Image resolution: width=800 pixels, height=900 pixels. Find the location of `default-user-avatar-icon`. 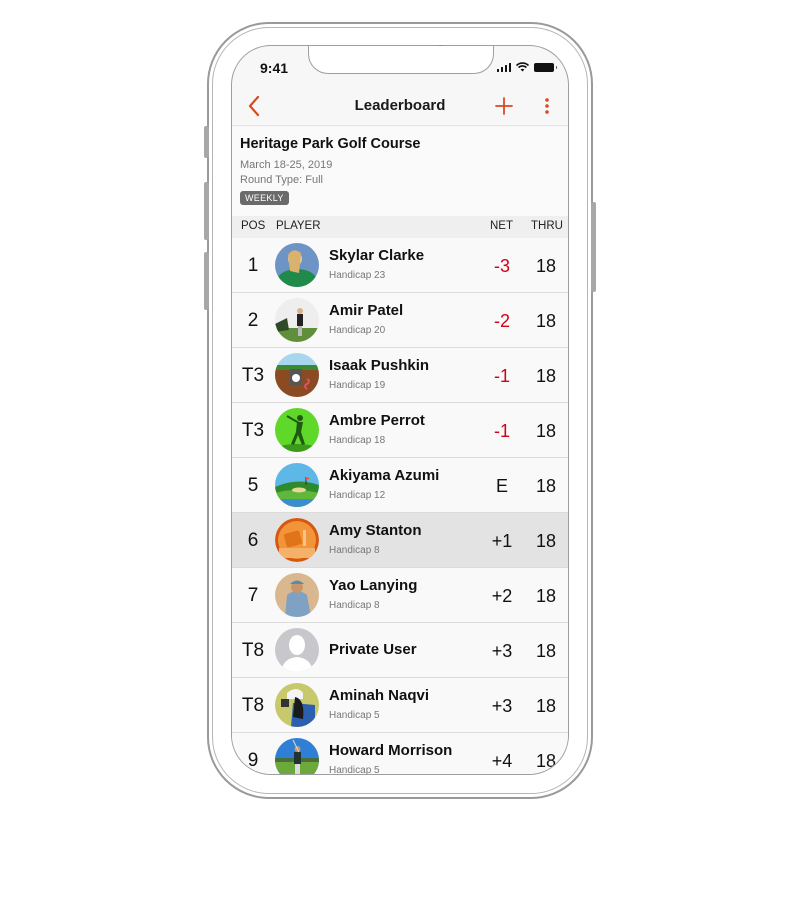

default-user-avatar-icon is located at coordinates (297, 650).